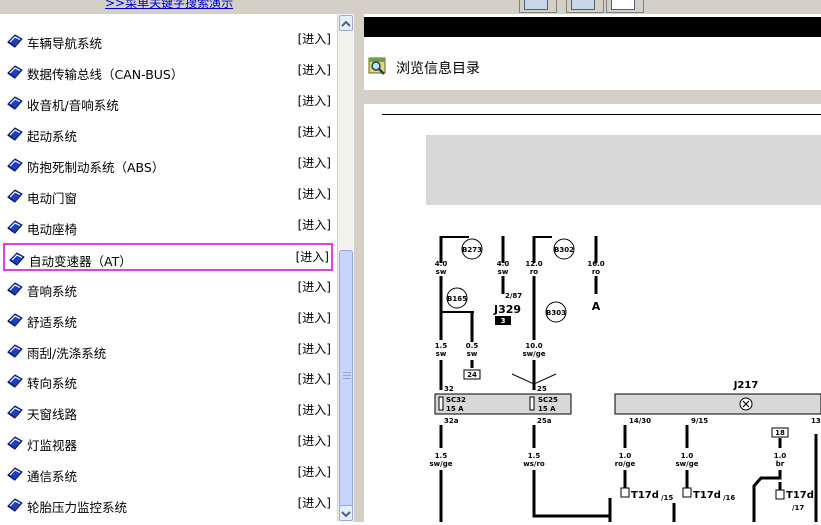 Image resolution: width=821 pixels, height=525 pixels. I want to click on menu-item-label: 防抱死制动系统（ABS）, so click(96, 167).